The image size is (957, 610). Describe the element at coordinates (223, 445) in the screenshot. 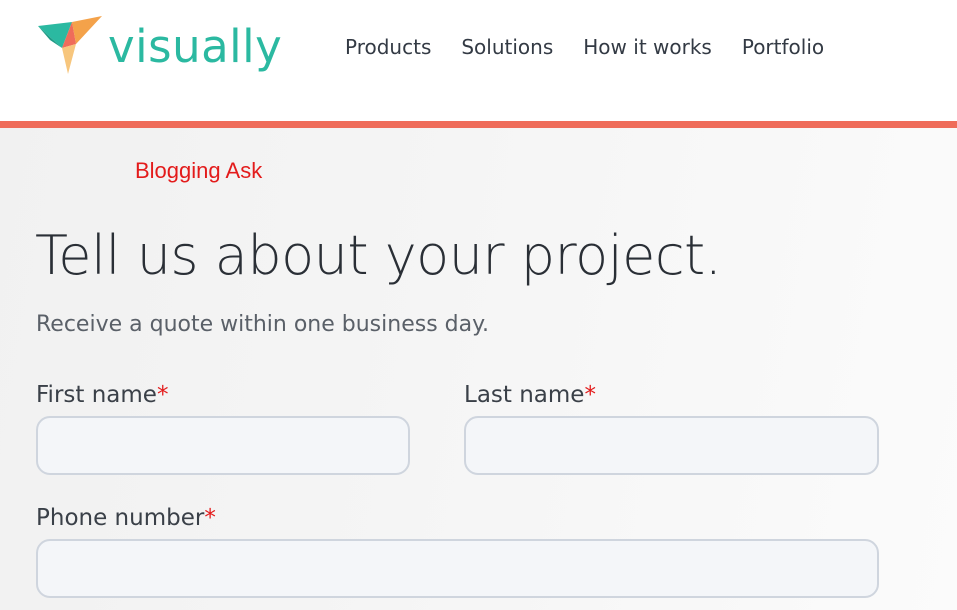

I see `first-name-field` at that location.